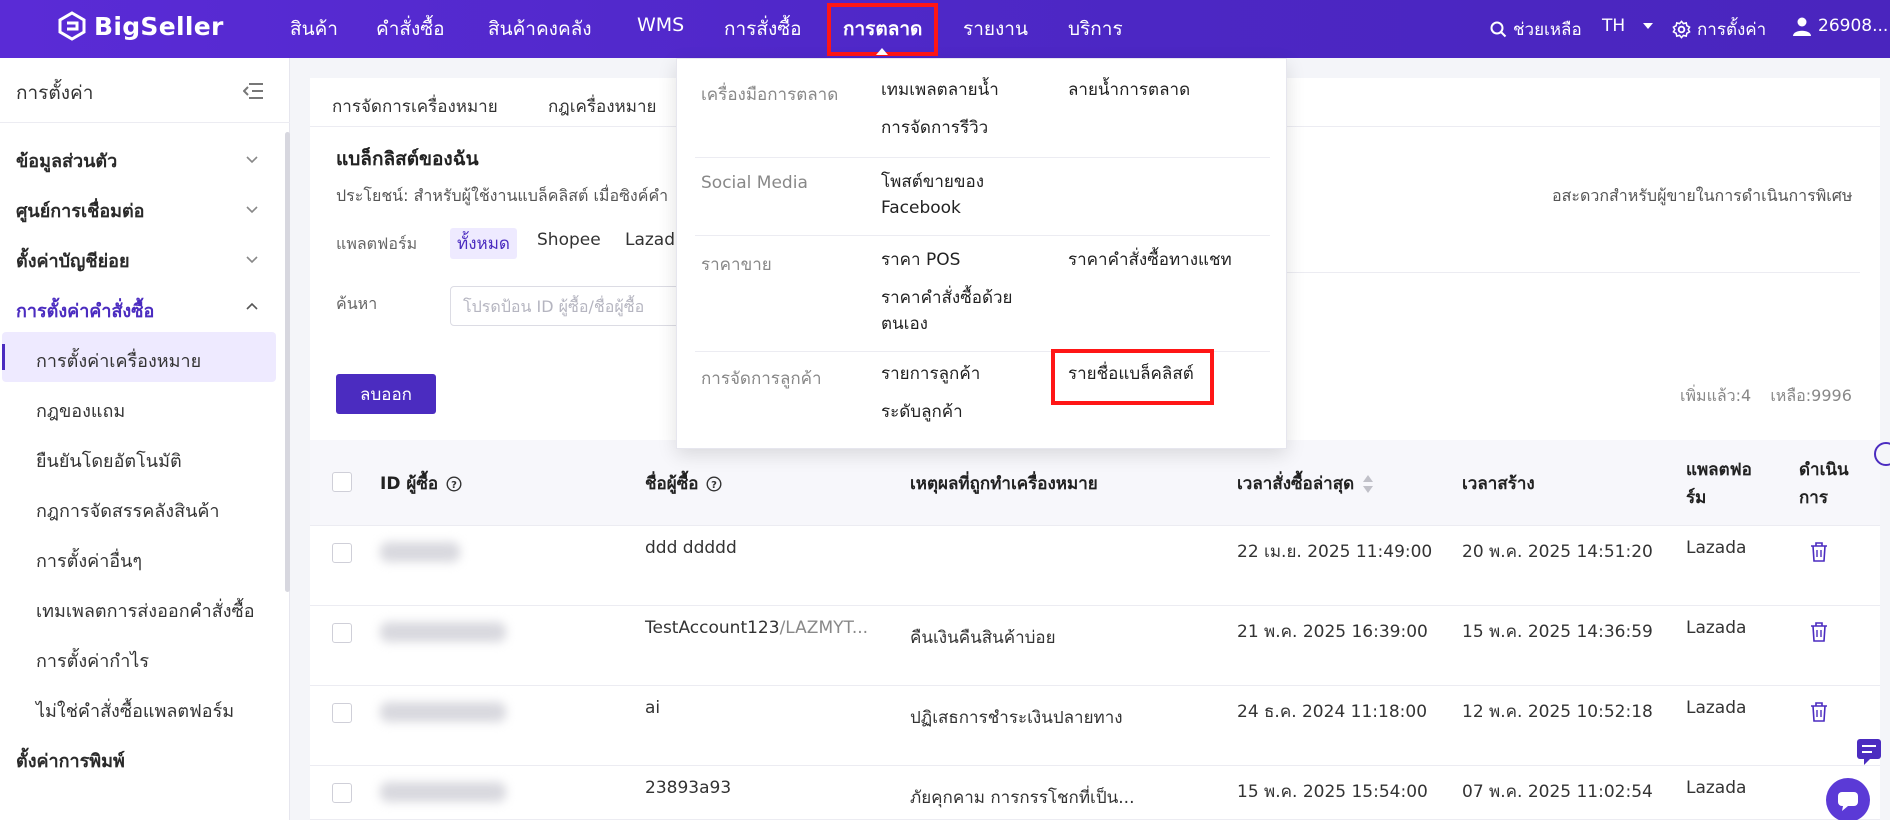  I want to click on sidebar-divider, so click(145, 122).